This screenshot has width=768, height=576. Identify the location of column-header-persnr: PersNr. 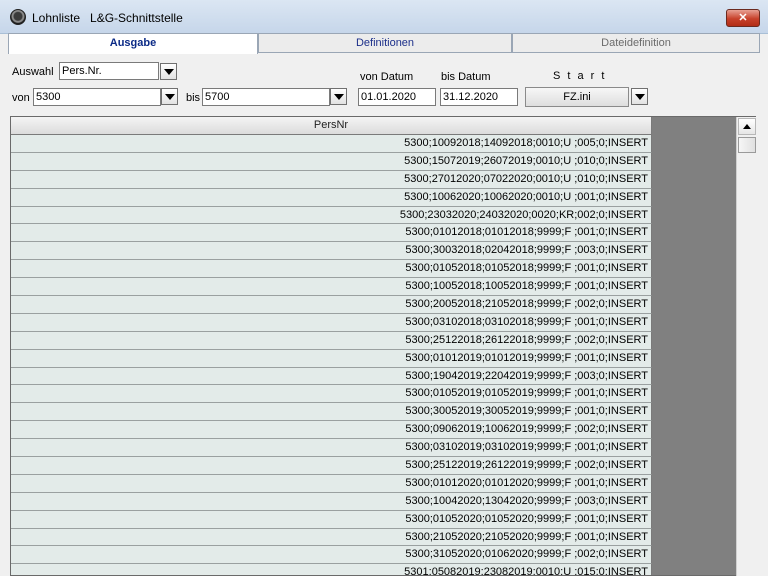
(331, 126).